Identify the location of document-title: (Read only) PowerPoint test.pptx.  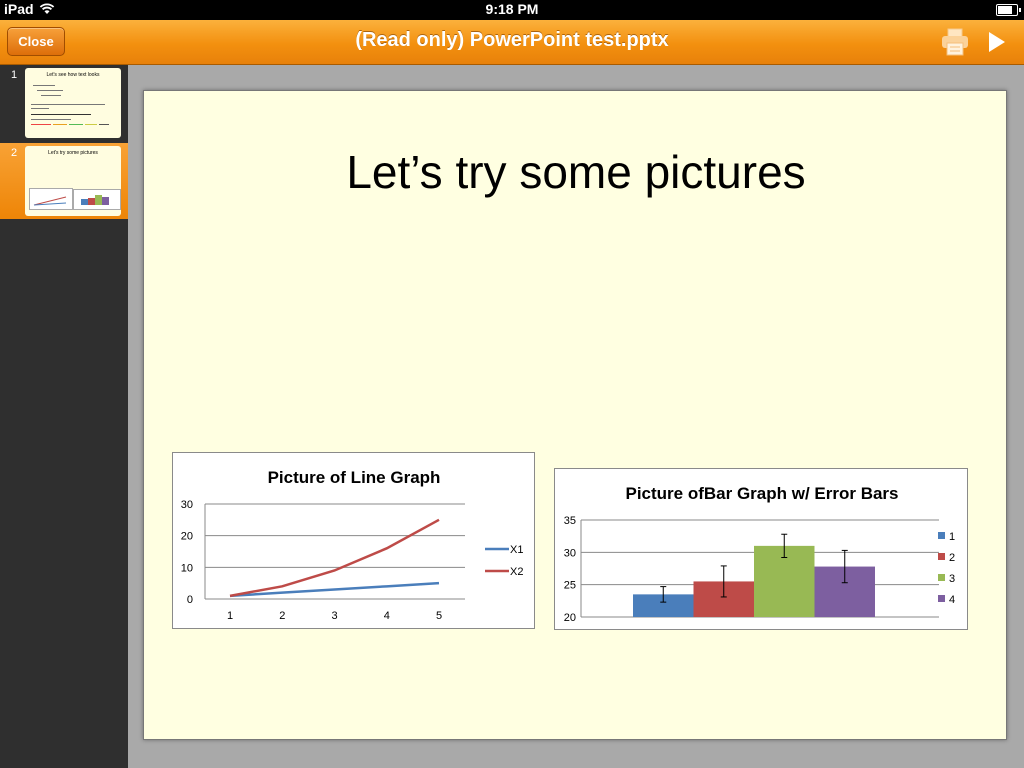
(512, 40).